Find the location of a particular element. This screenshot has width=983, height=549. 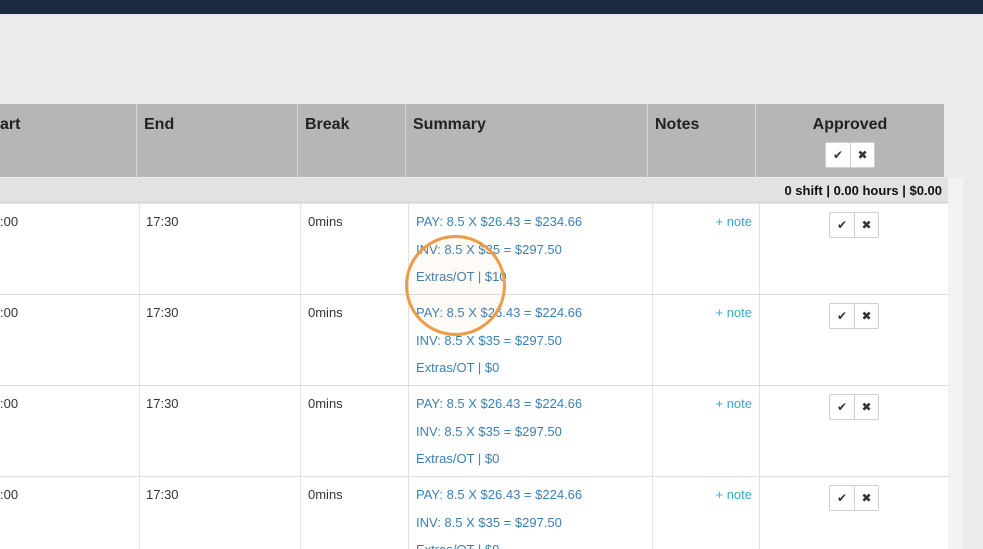

highlight-circle is located at coordinates (455, 285).